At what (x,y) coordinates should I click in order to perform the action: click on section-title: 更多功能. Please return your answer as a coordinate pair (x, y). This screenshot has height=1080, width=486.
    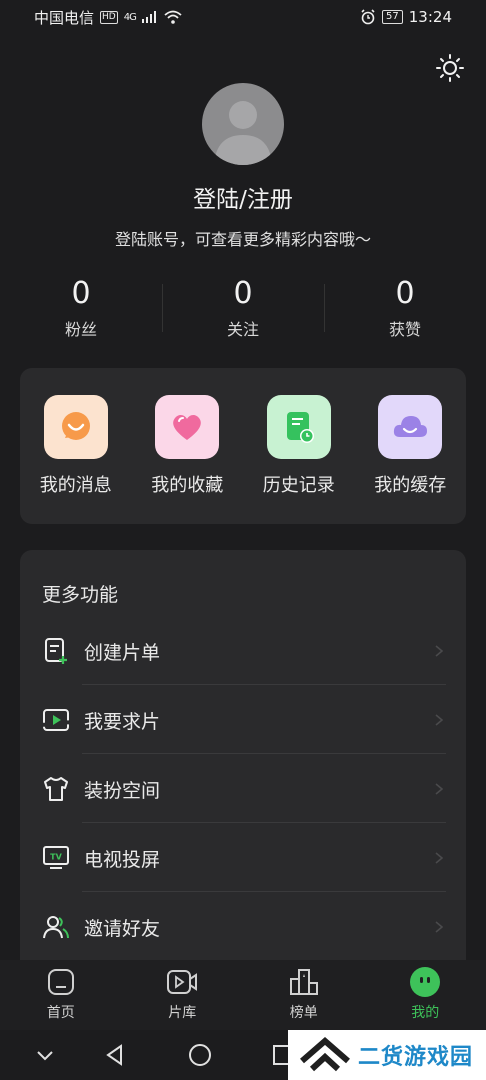
    Looking at the image, I should click on (80, 595).